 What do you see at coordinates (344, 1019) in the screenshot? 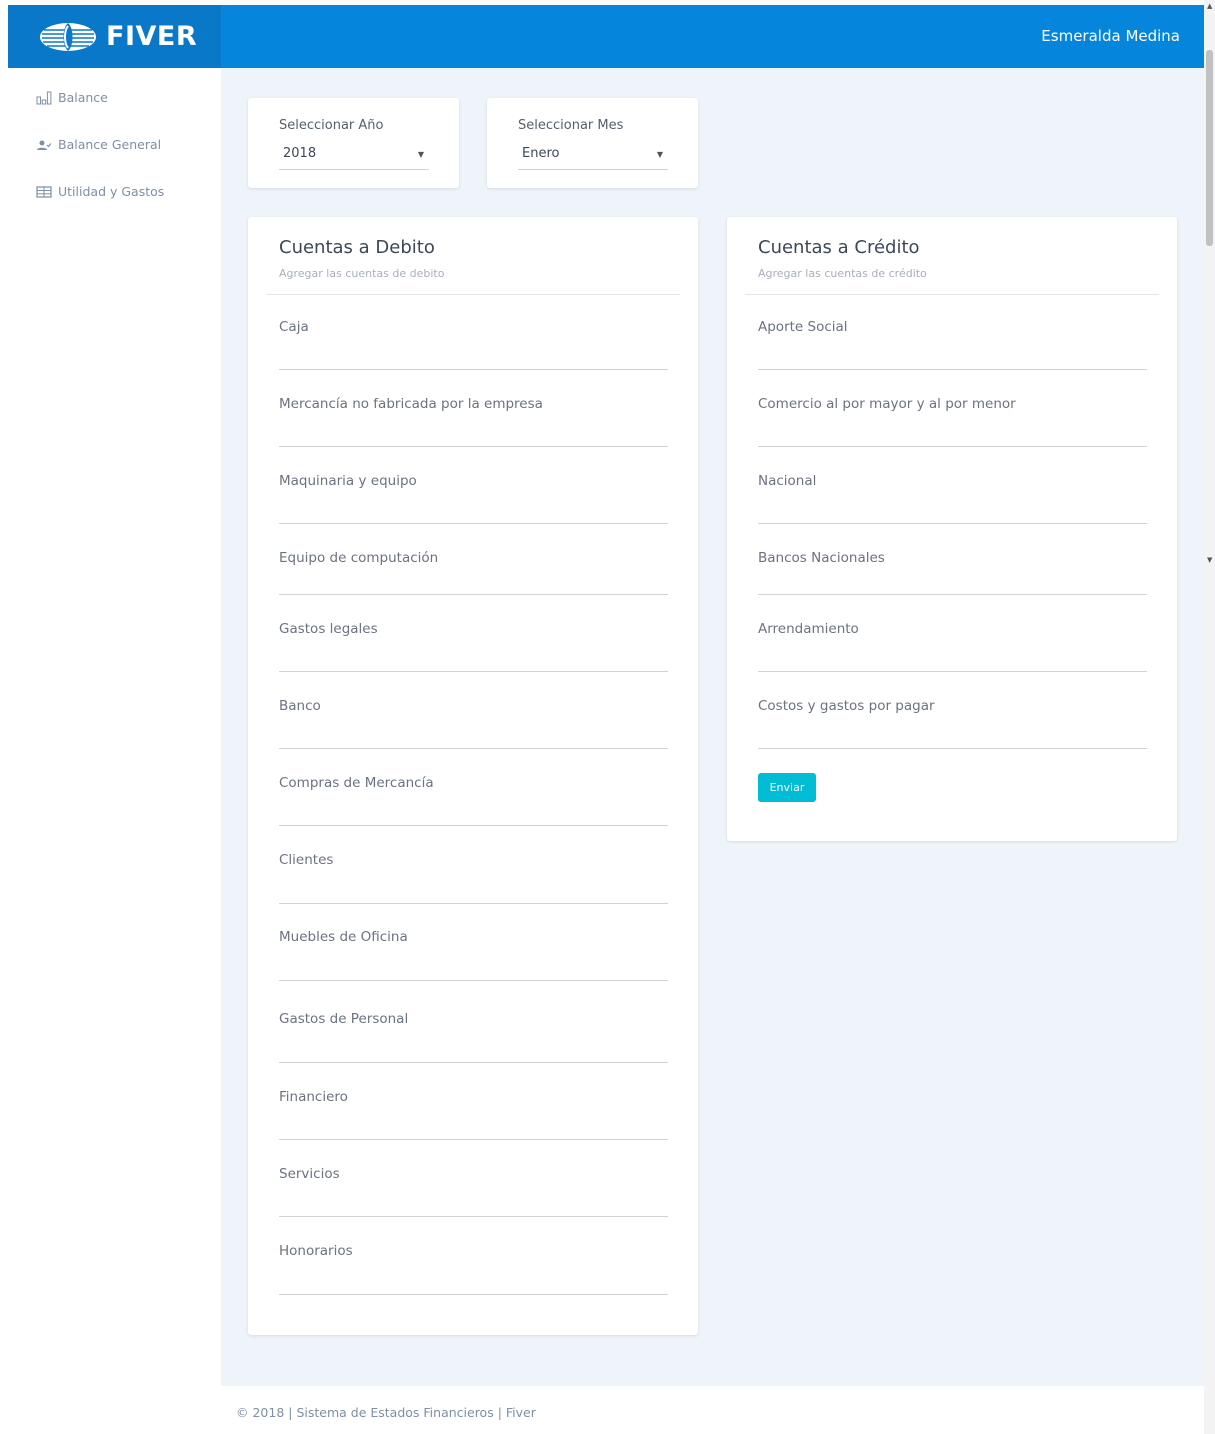
I see `field-label: Gastos de Personal` at bounding box center [344, 1019].